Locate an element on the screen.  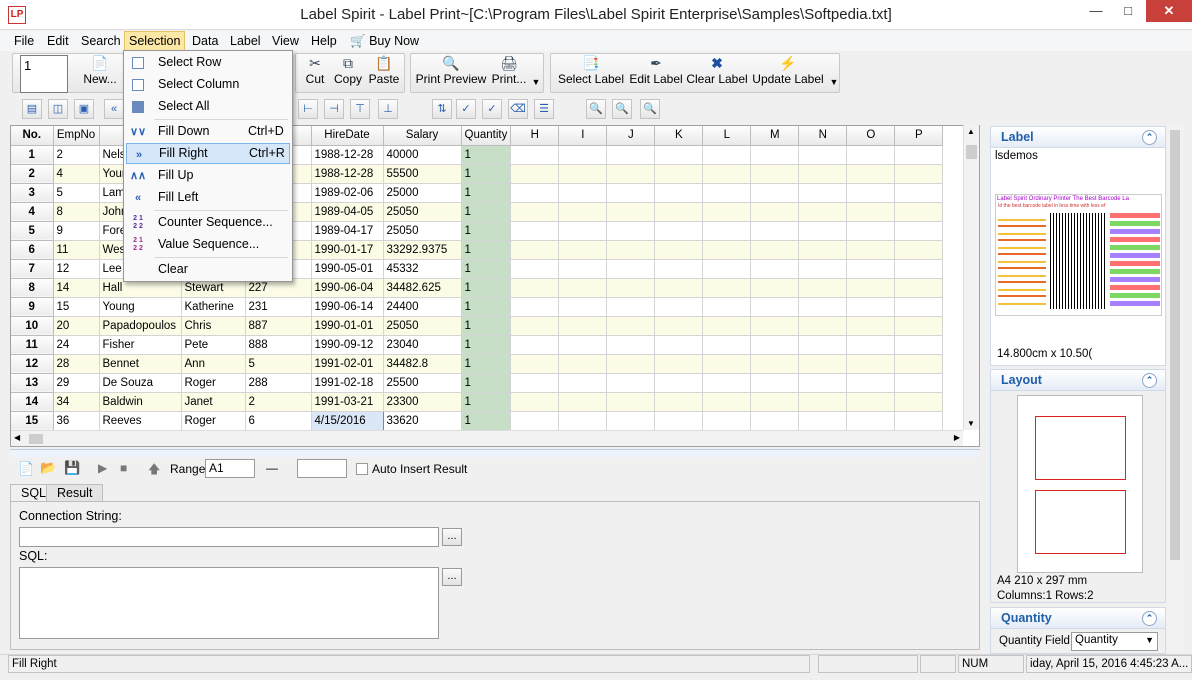
grid-cell: 1990-06-04 is located at coordinates (347, 288).